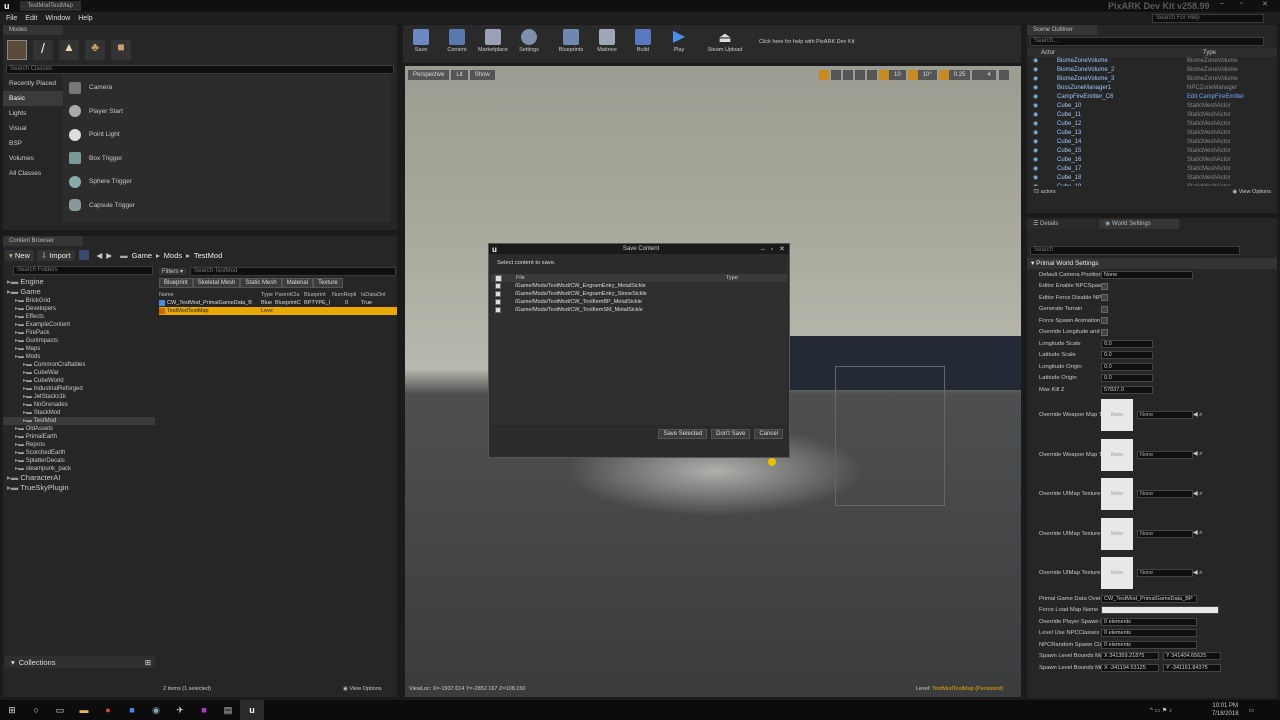  I want to click on camera-speed-icon, so click(977, 75).